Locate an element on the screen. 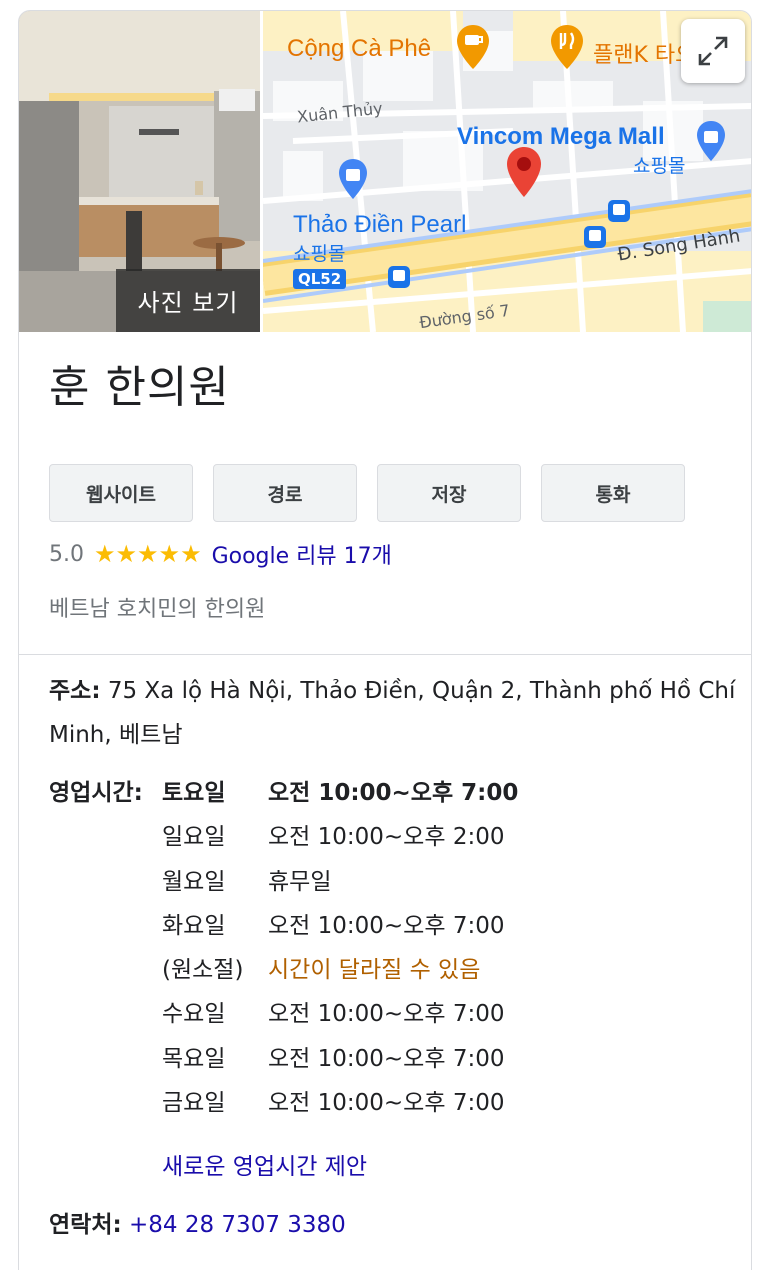 This screenshot has width=770, height=1270. place-photo: 사진 보기 is located at coordinates (139, 171).